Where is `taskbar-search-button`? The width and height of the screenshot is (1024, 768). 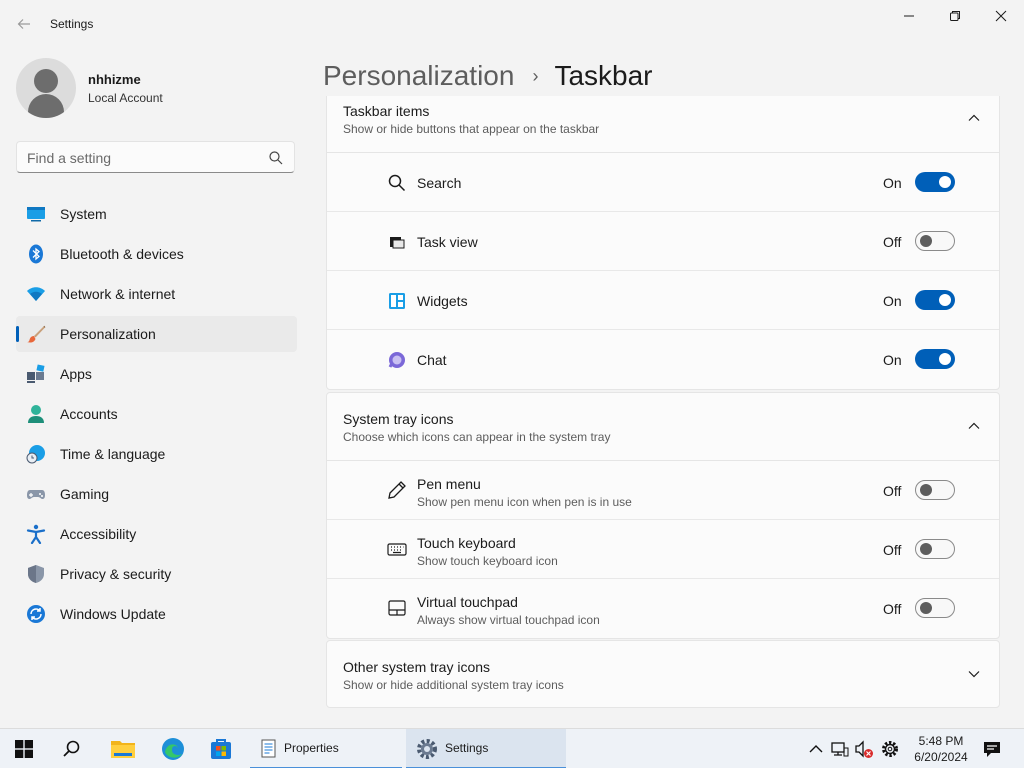 taskbar-search-button is located at coordinates (72, 748).